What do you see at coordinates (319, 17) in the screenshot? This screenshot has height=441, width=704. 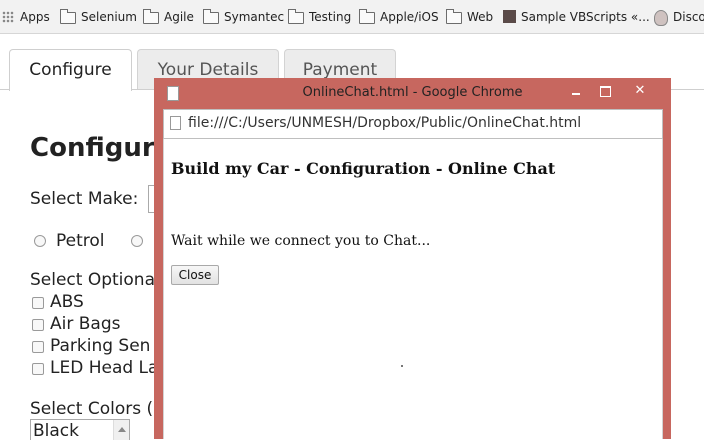 I see `bookmark-testing: Testing` at bounding box center [319, 17].